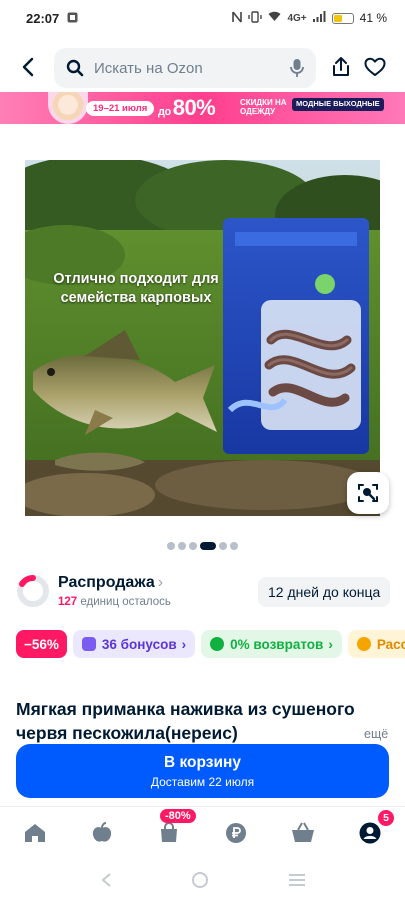 The height and width of the screenshot is (900, 405). I want to click on share-button, so click(341, 67).